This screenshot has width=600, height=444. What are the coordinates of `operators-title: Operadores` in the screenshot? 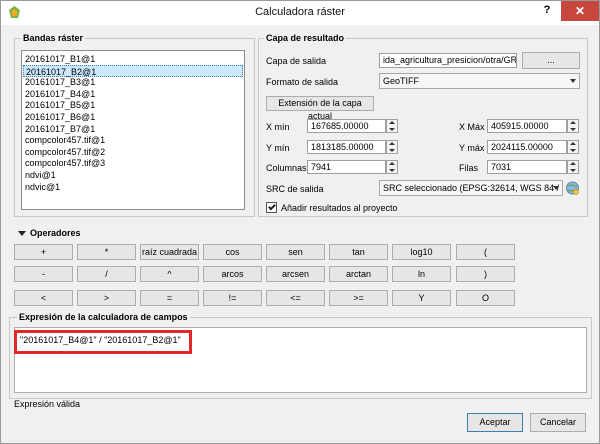 It's located at (55, 233).